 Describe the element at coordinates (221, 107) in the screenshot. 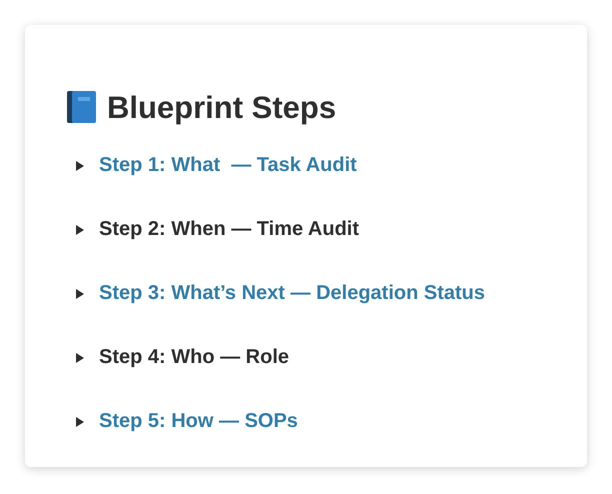

I see `page-title: Blueprint Steps` at that location.